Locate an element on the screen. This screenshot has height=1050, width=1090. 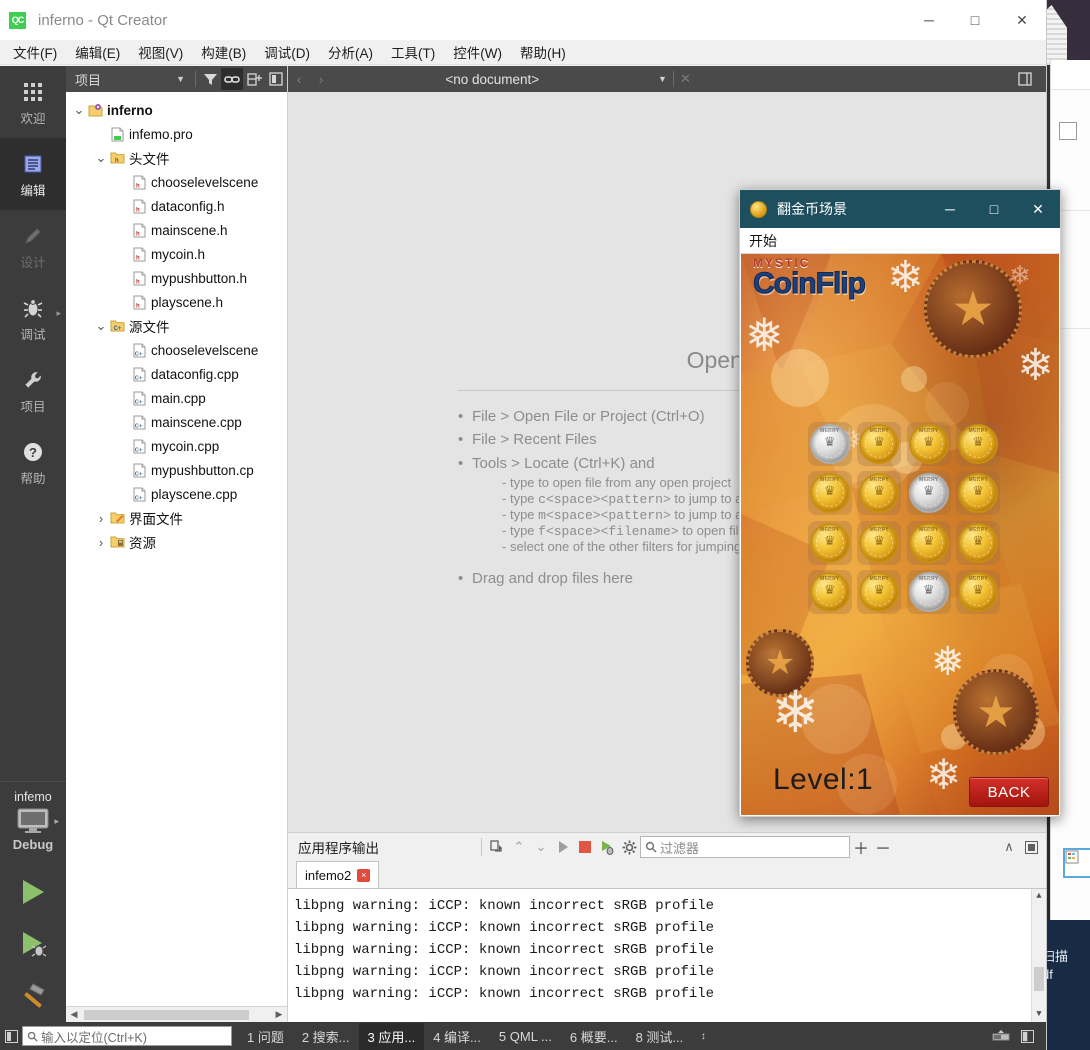
tree-item: C+ main.cpp is located at coordinates (176, 398).